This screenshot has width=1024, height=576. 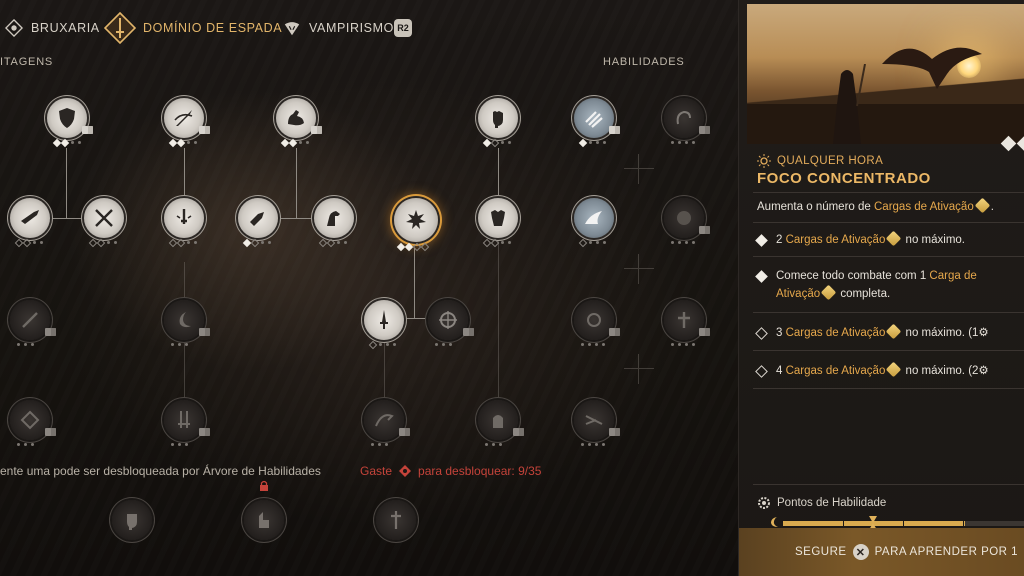 I want to click on skill-node-ability-wing, so click(x=594, y=218).